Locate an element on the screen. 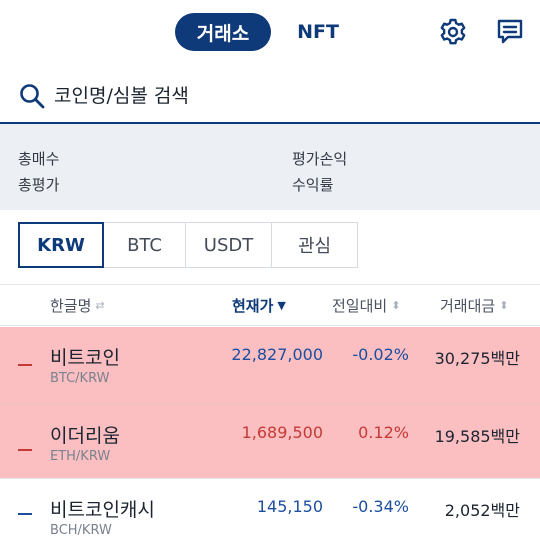  message-icon is located at coordinates (510, 32).